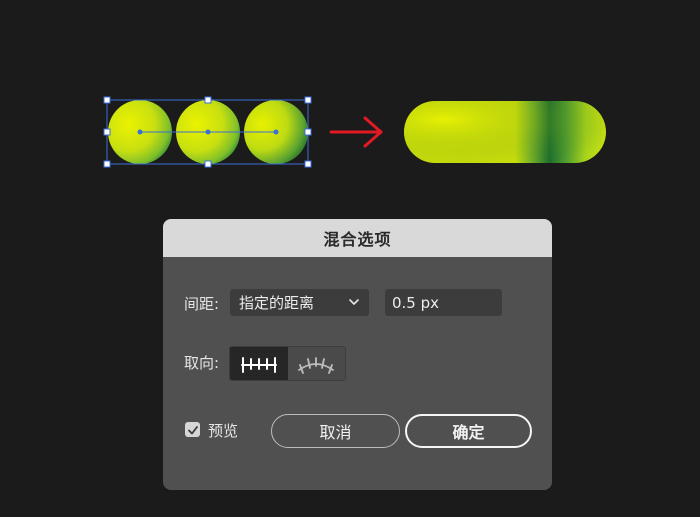 This screenshot has width=700, height=517. Describe the element at coordinates (468, 431) in the screenshot. I see `ok-button: 确定` at that location.